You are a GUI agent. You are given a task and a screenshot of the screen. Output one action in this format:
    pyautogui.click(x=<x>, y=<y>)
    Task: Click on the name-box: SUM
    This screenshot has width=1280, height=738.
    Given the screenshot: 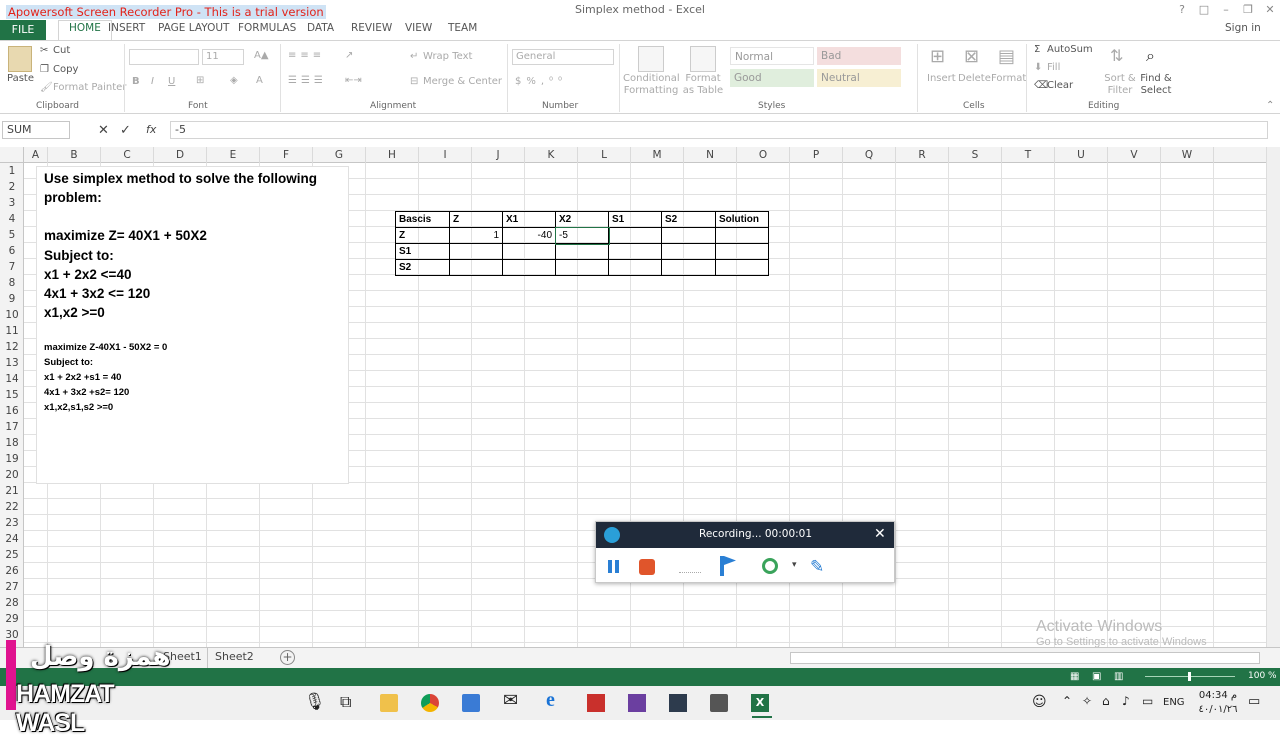 What is the action you would take?
    pyautogui.click(x=36, y=130)
    